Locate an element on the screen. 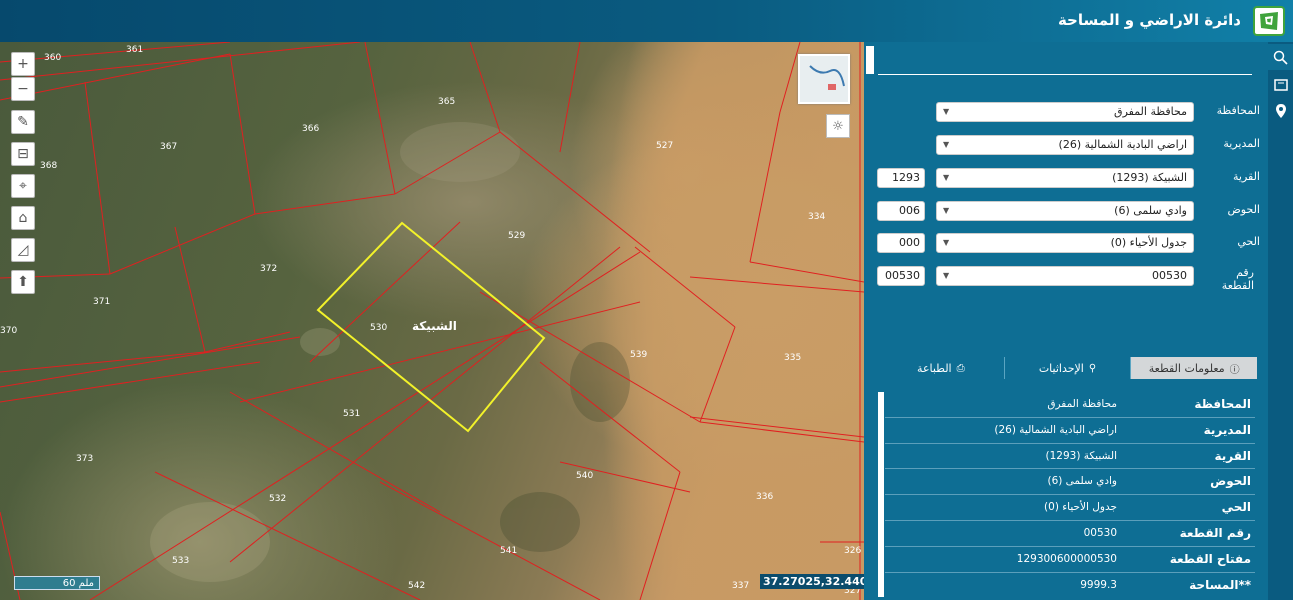 This screenshot has height=600, width=1293. info-icon: ⓘ is located at coordinates (1234, 370).